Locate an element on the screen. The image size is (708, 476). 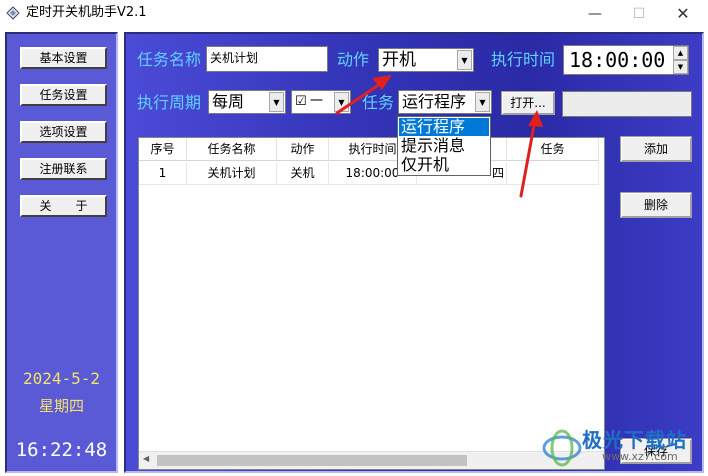
current-date: 2024-5-2 is located at coordinates (61, 378).